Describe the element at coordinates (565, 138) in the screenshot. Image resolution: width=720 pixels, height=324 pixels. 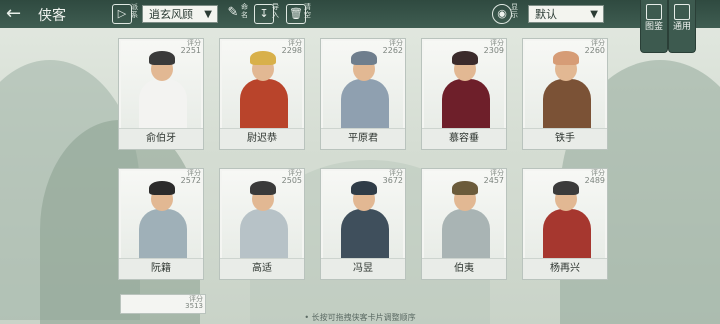
I see `hero-name: 铁手` at that location.